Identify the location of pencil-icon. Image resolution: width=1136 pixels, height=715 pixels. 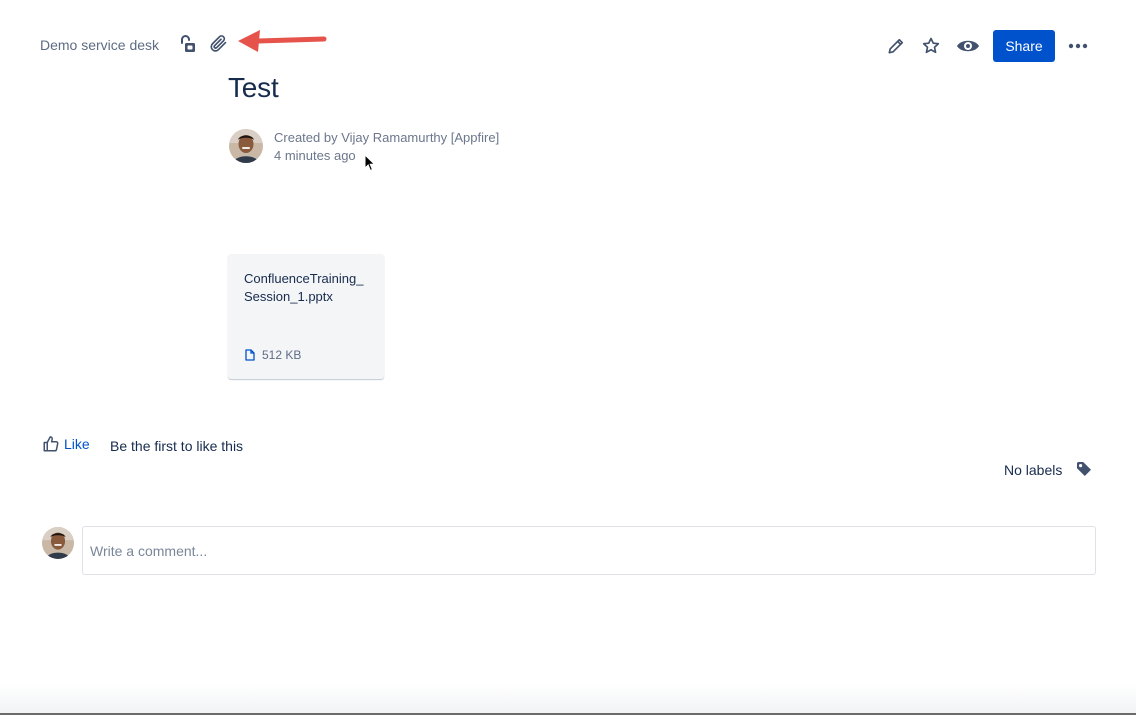
(896, 46).